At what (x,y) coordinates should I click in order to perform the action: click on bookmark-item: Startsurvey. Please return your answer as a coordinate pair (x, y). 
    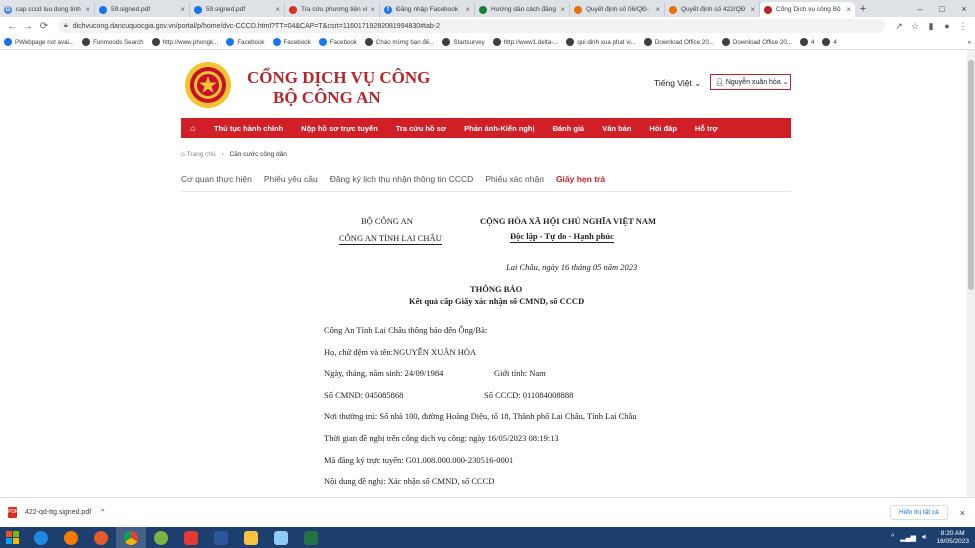
    Looking at the image, I should click on (463, 42).